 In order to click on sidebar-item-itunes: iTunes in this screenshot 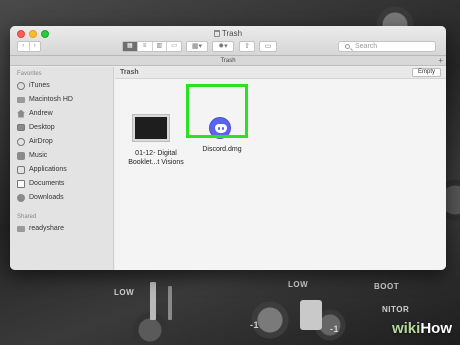, I will do `click(33, 85)`.